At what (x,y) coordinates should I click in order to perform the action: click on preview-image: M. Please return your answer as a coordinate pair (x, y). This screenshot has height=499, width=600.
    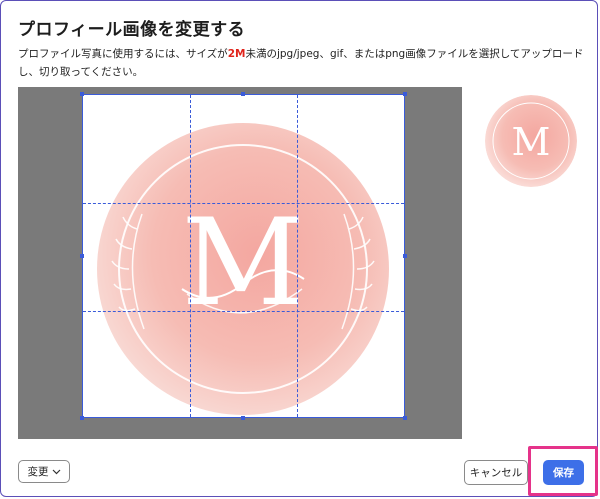
    Looking at the image, I should click on (531, 141).